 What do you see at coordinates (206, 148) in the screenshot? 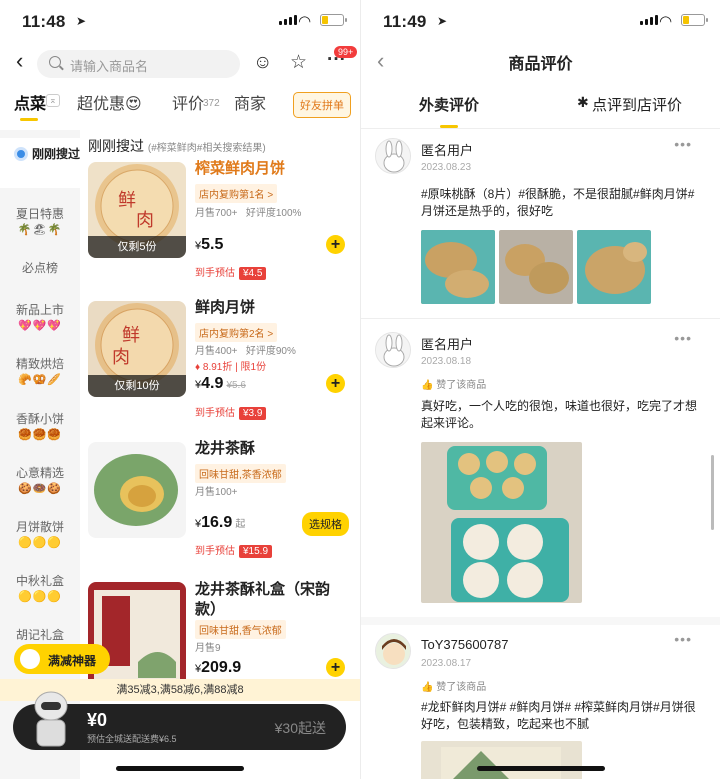
I see `section-subtitle: (#榨菜鲜肉#相关搜索结果)` at bounding box center [206, 148].